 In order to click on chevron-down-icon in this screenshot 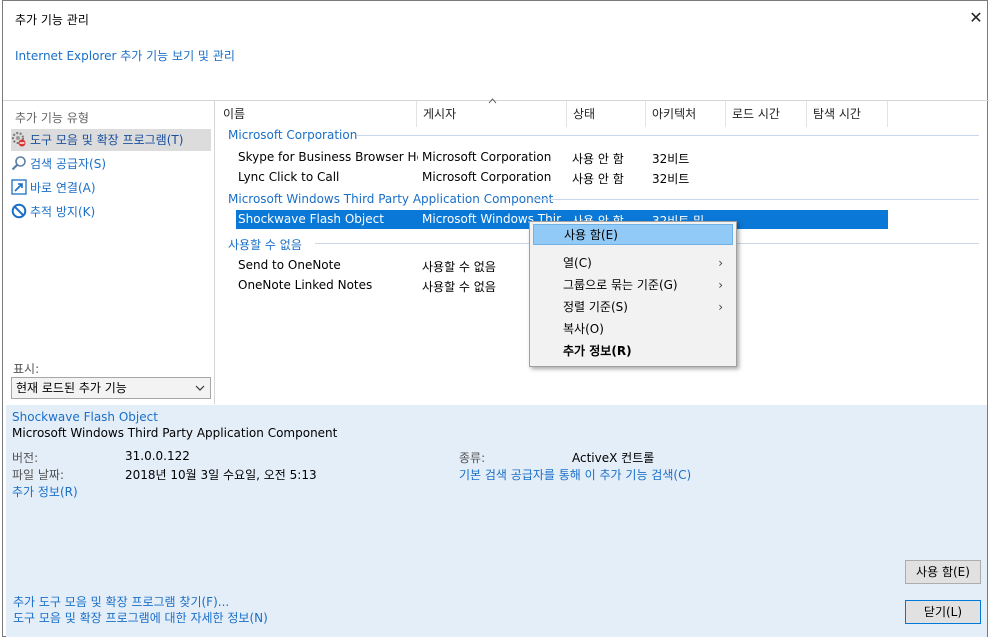, I will do `click(200, 392)`.